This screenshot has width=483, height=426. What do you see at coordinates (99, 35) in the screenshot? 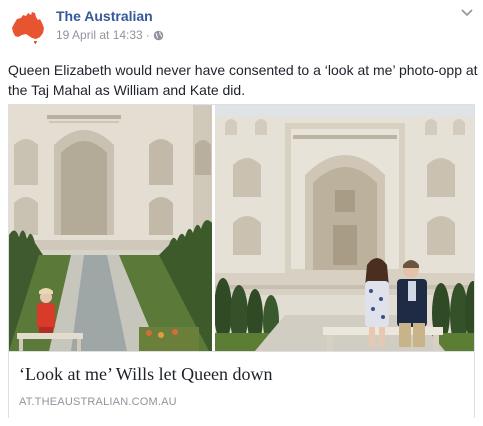
I see `post-timestamp: 19 April at 14:33` at bounding box center [99, 35].